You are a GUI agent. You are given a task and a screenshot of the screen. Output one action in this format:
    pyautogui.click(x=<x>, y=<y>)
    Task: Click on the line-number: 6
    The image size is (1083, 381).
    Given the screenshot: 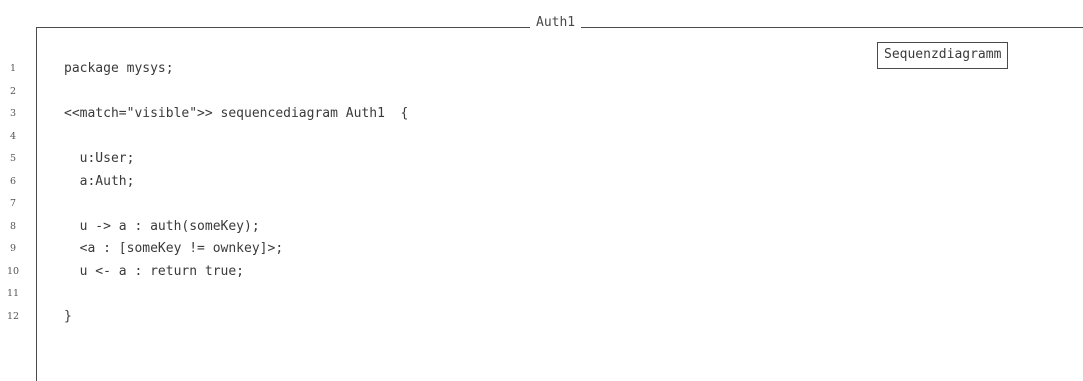 What is the action you would take?
    pyautogui.click(x=13, y=181)
    